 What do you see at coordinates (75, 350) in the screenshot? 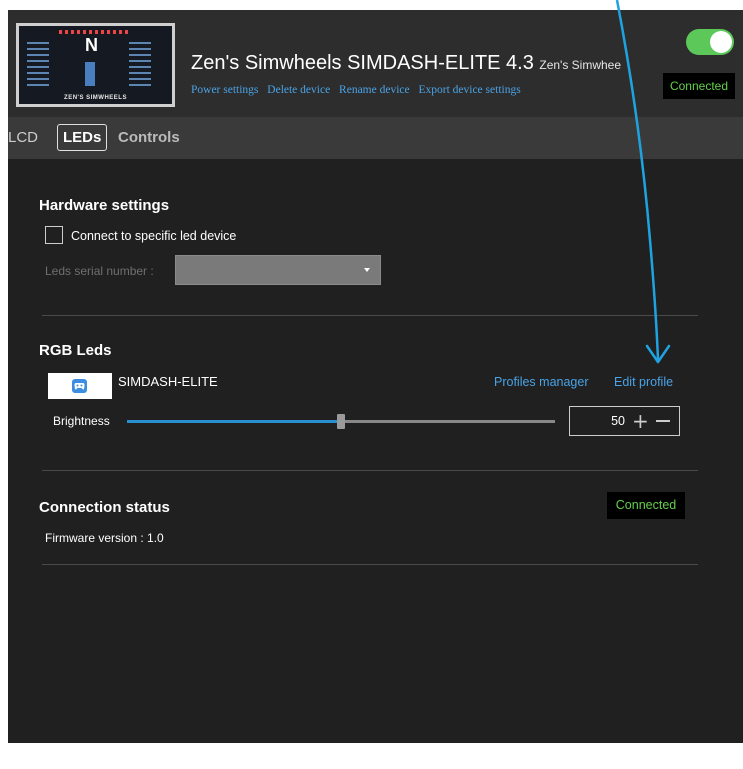
I see `rgb-leds-title: RGB Leds` at bounding box center [75, 350].